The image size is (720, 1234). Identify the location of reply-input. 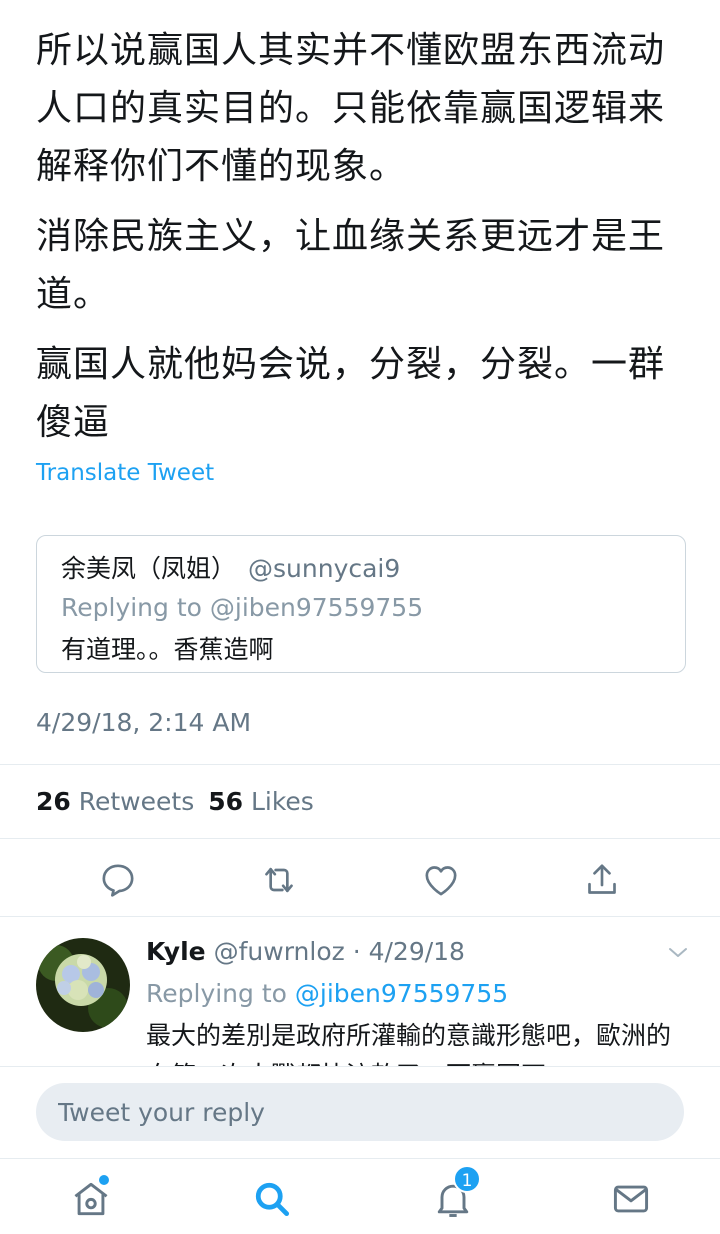
(360, 1112).